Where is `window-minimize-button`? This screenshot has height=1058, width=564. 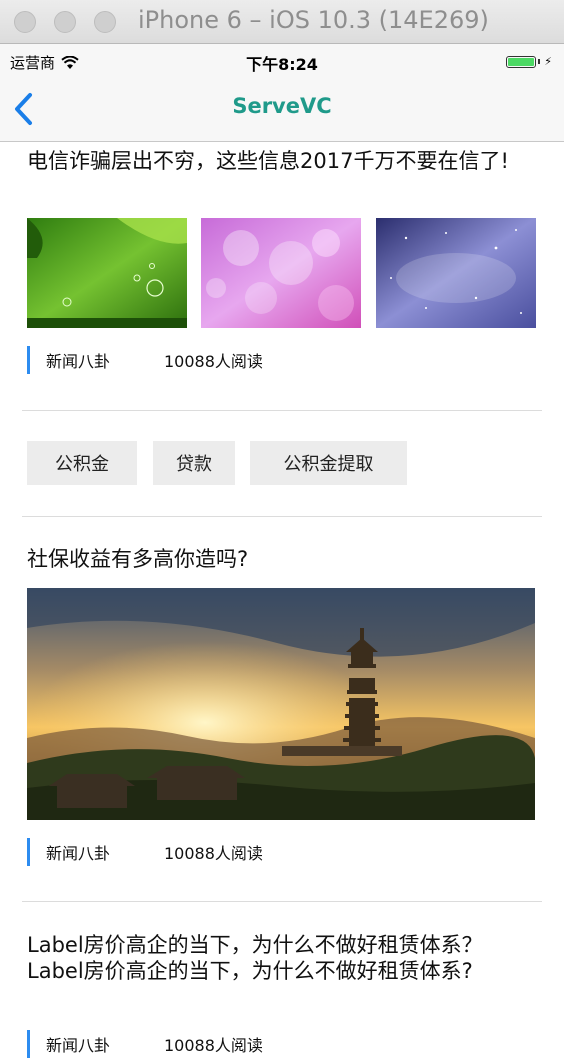 window-minimize-button is located at coordinates (65, 22).